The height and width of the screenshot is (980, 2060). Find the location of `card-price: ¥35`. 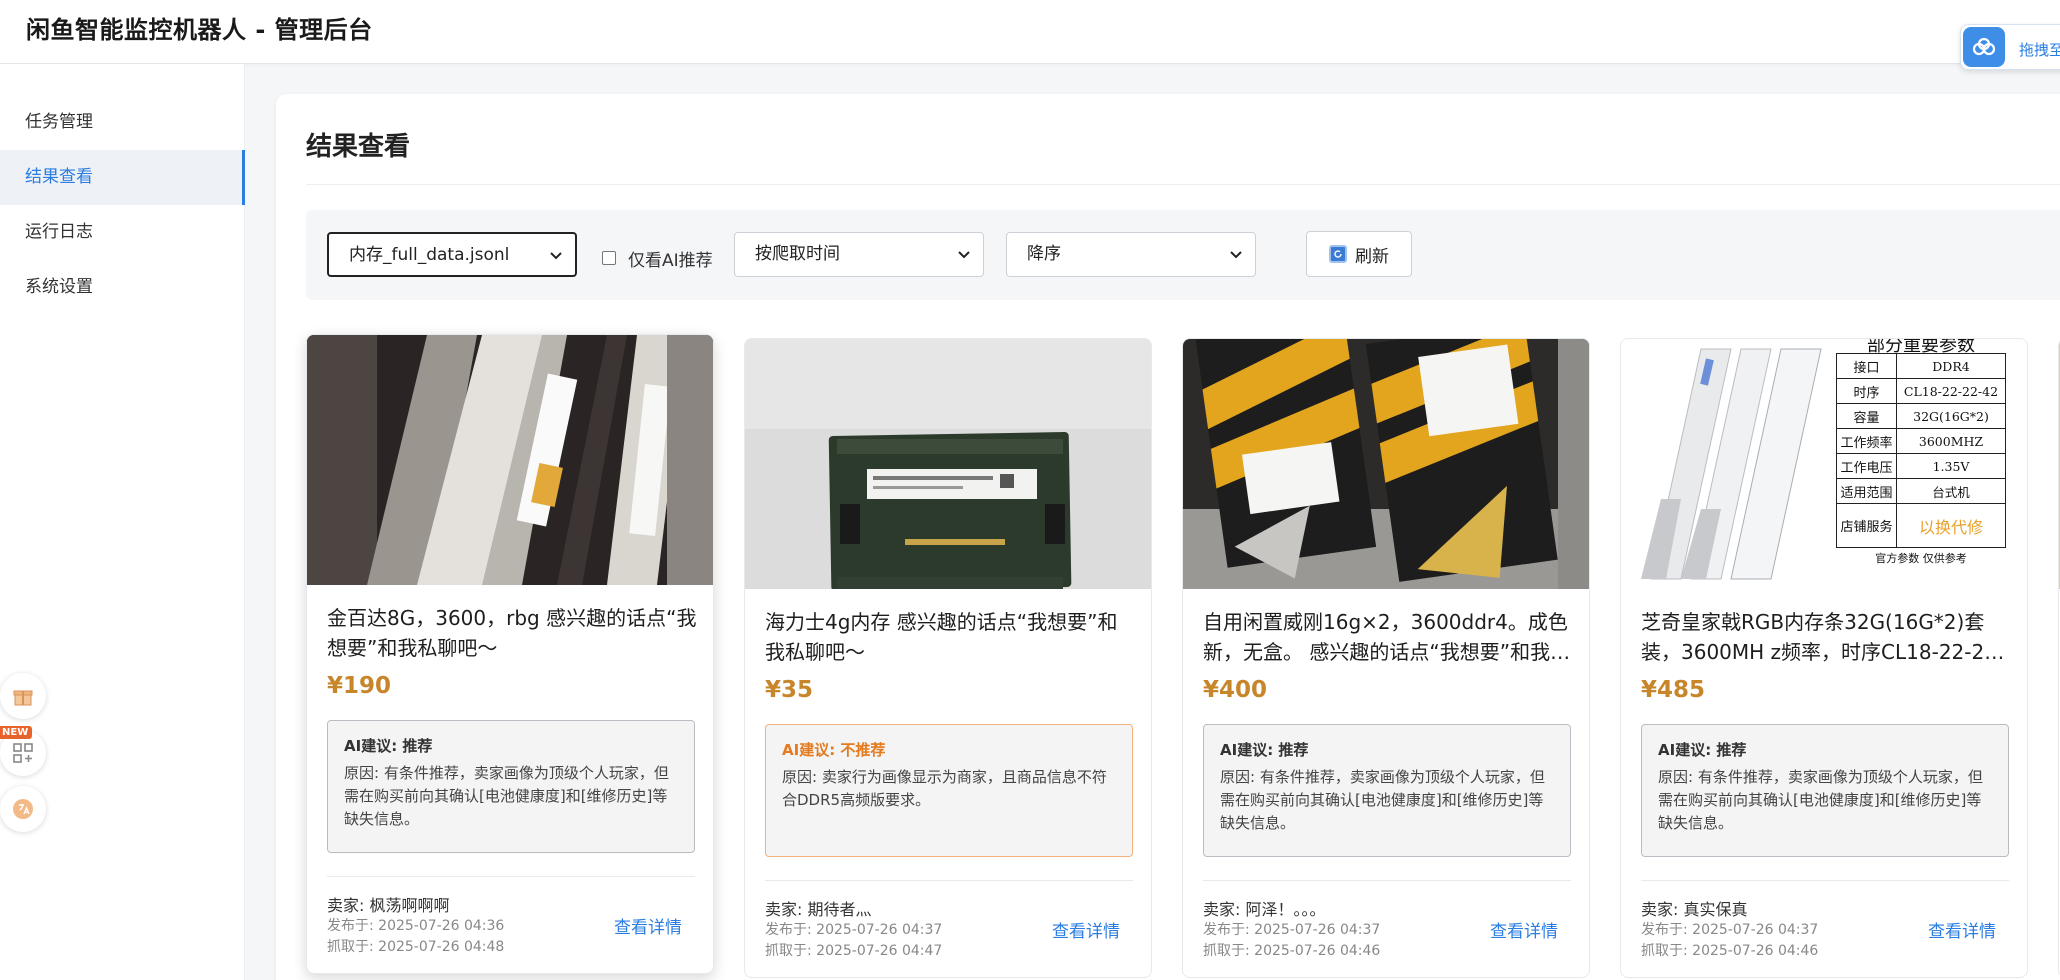

card-price: ¥35 is located at coordinates (789, 690).